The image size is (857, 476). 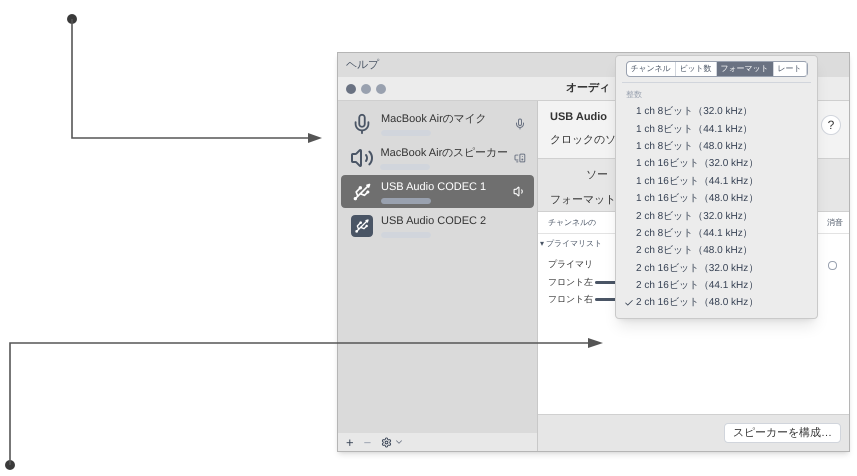 What do you see at coordinates (572, 222) in the screenshot?
I see `column-header: チャンネルの` at bounding box center [572, 222].